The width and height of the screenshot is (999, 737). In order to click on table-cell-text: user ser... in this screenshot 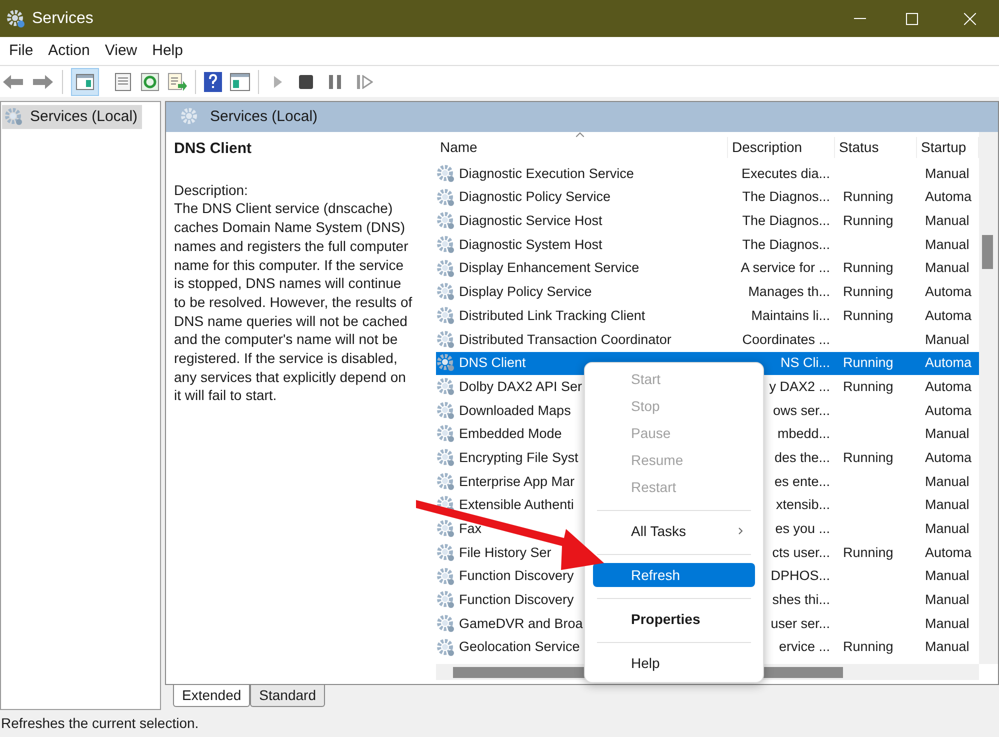, I will do `click(800, 623)`.